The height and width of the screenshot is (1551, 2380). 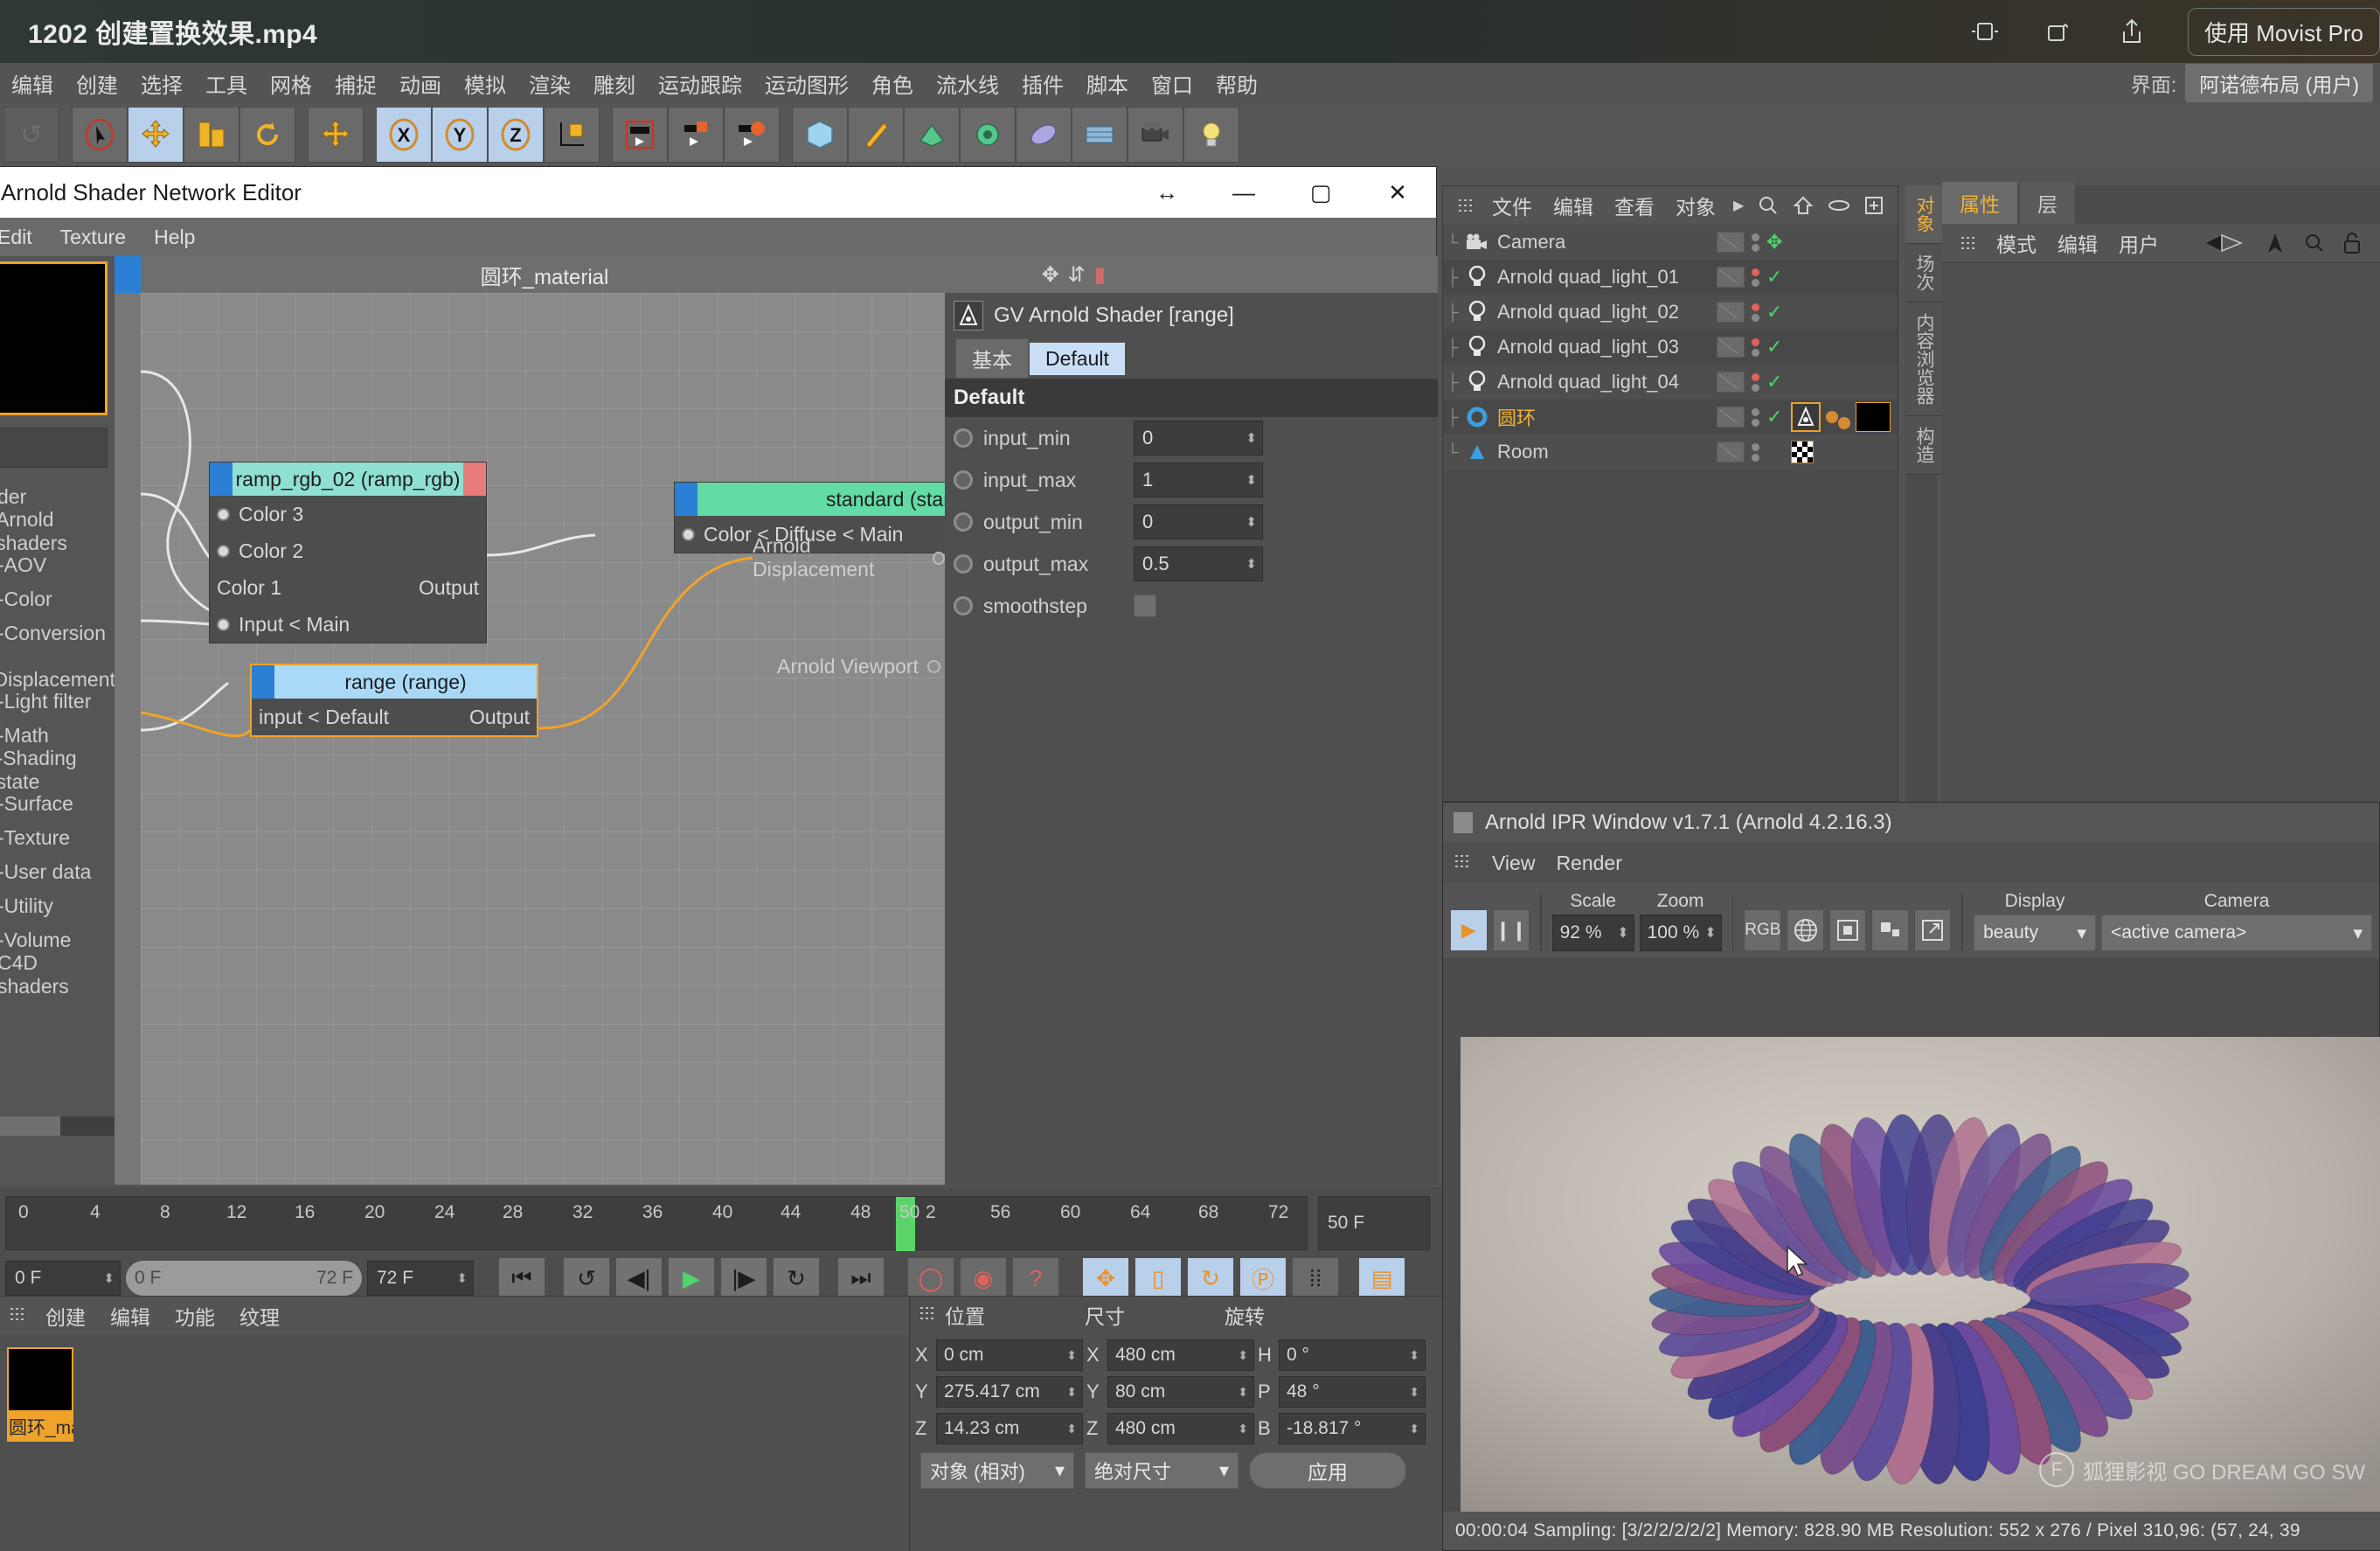 I want to click on ipr-menu-render: Render, so click(x=1588, y=863).